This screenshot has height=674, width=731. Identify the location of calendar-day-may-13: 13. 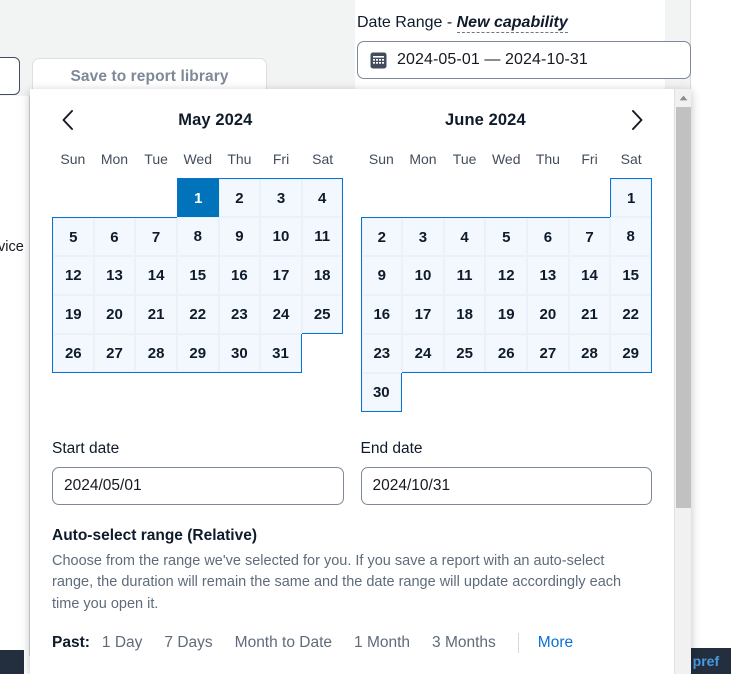
(114, 275).